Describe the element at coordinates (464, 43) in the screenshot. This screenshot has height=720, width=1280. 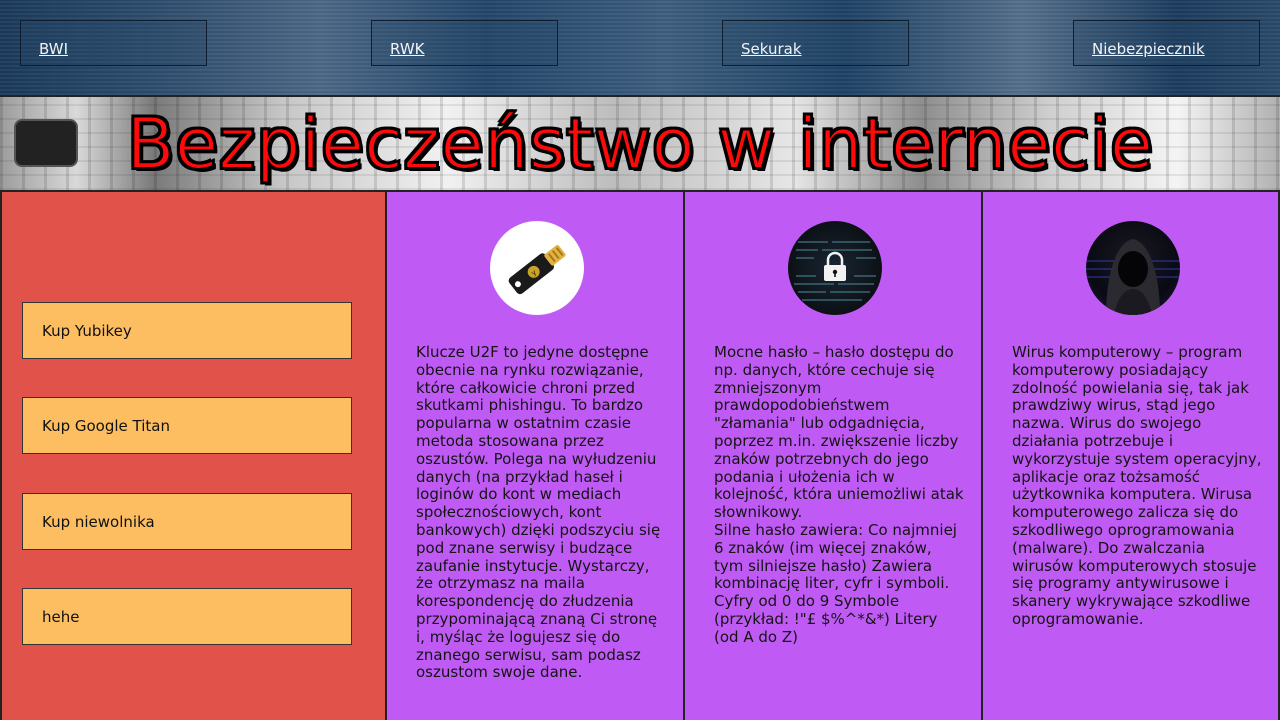
I see `nav-item-rwk: RWK` at that location.